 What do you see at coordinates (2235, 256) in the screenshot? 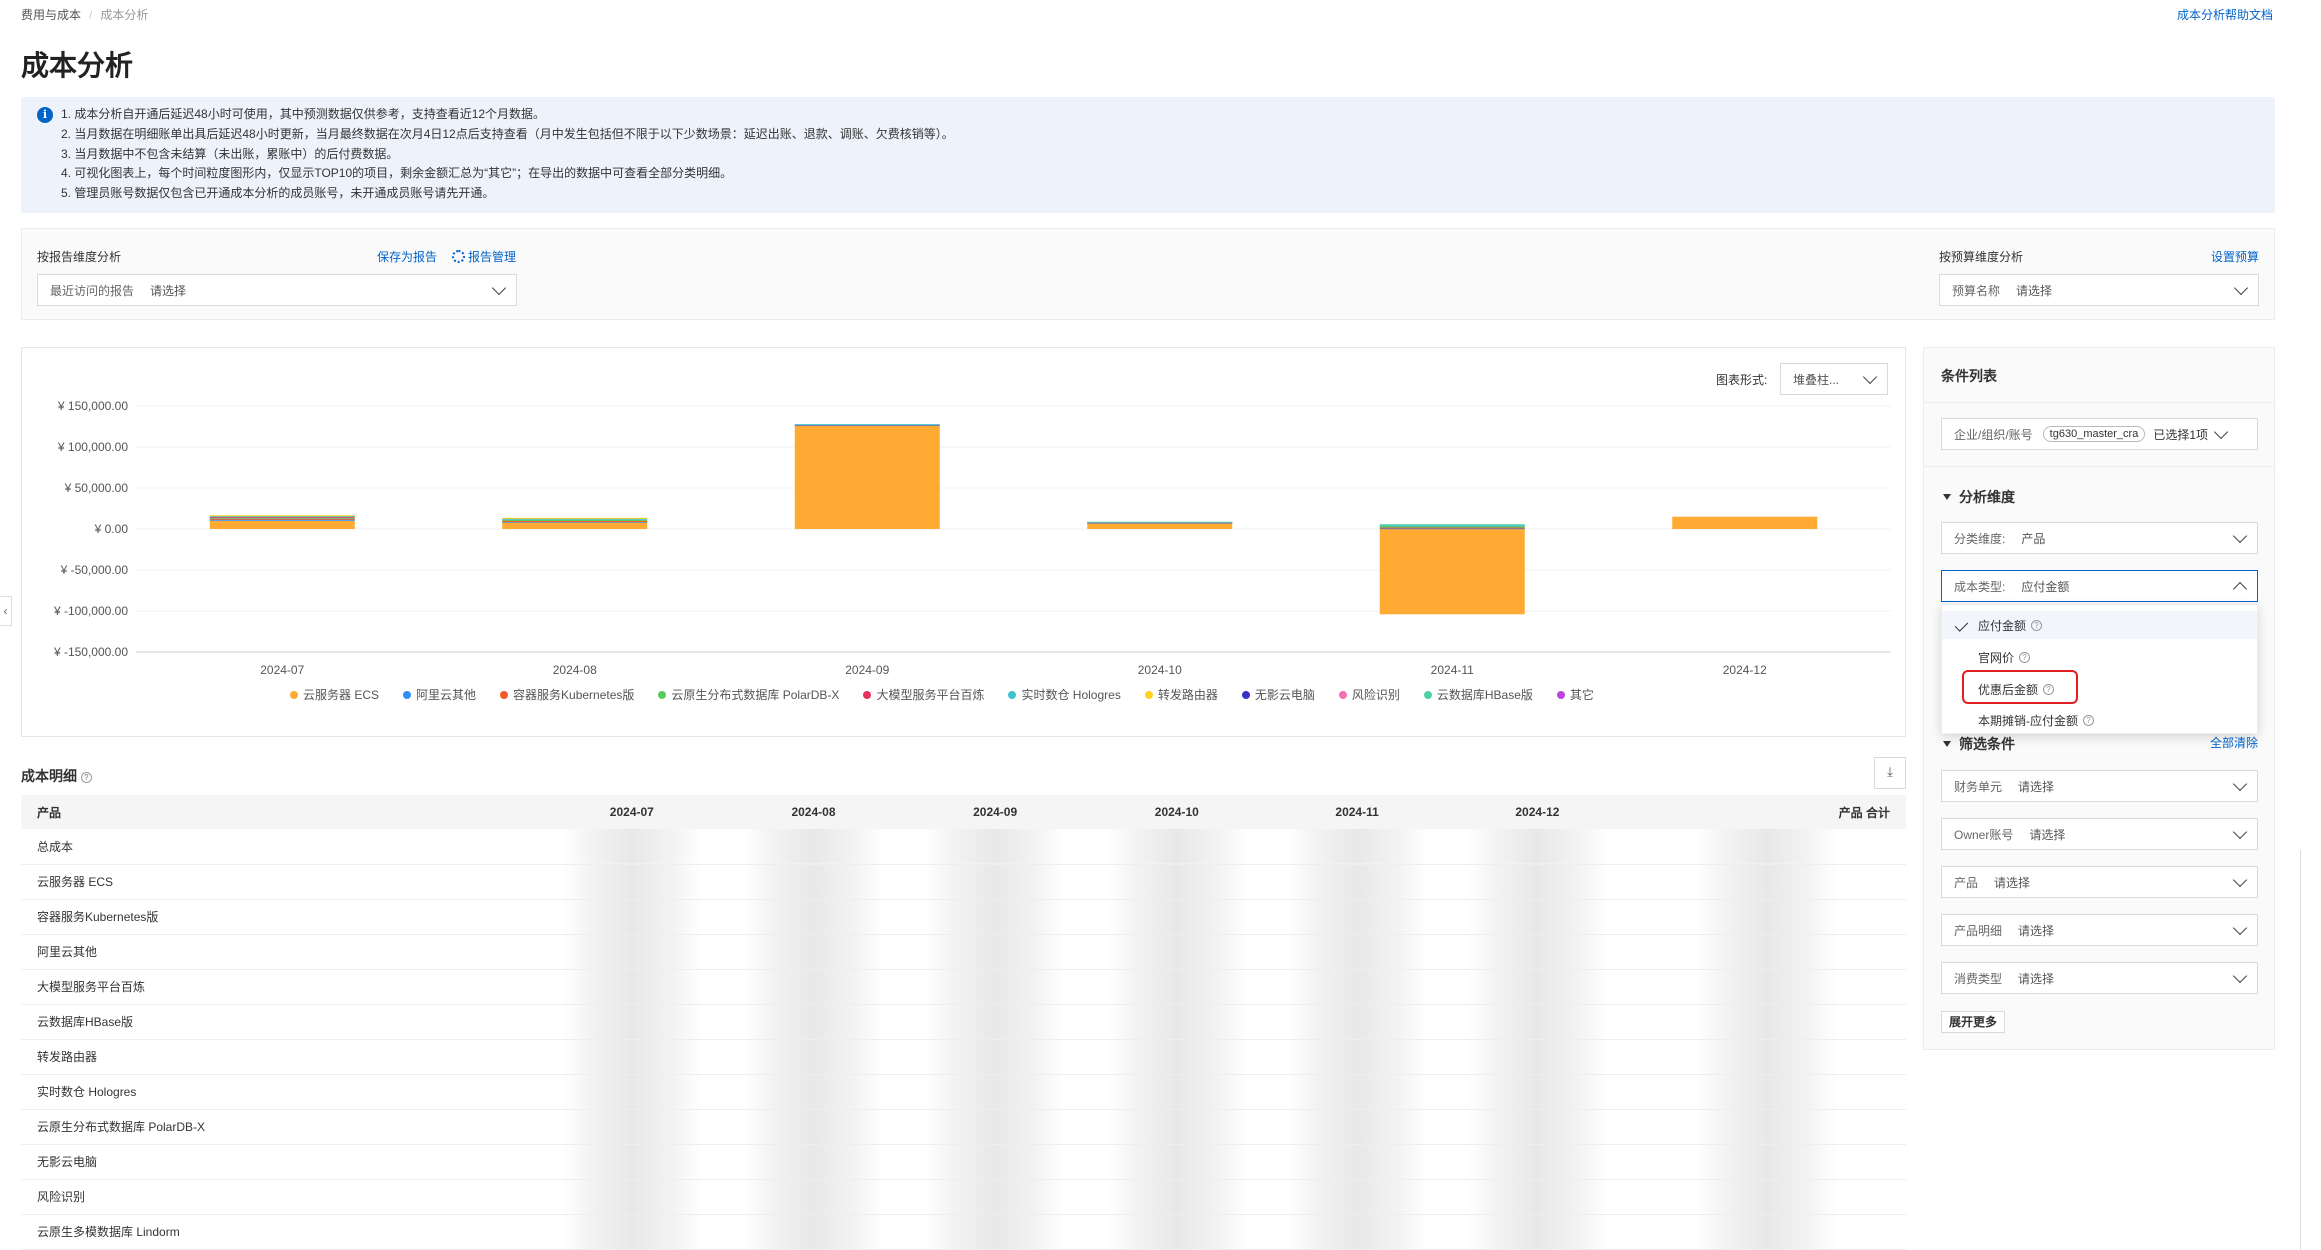
I see `set-budget-link: 设置预算` at bounding box center [2235, 256].